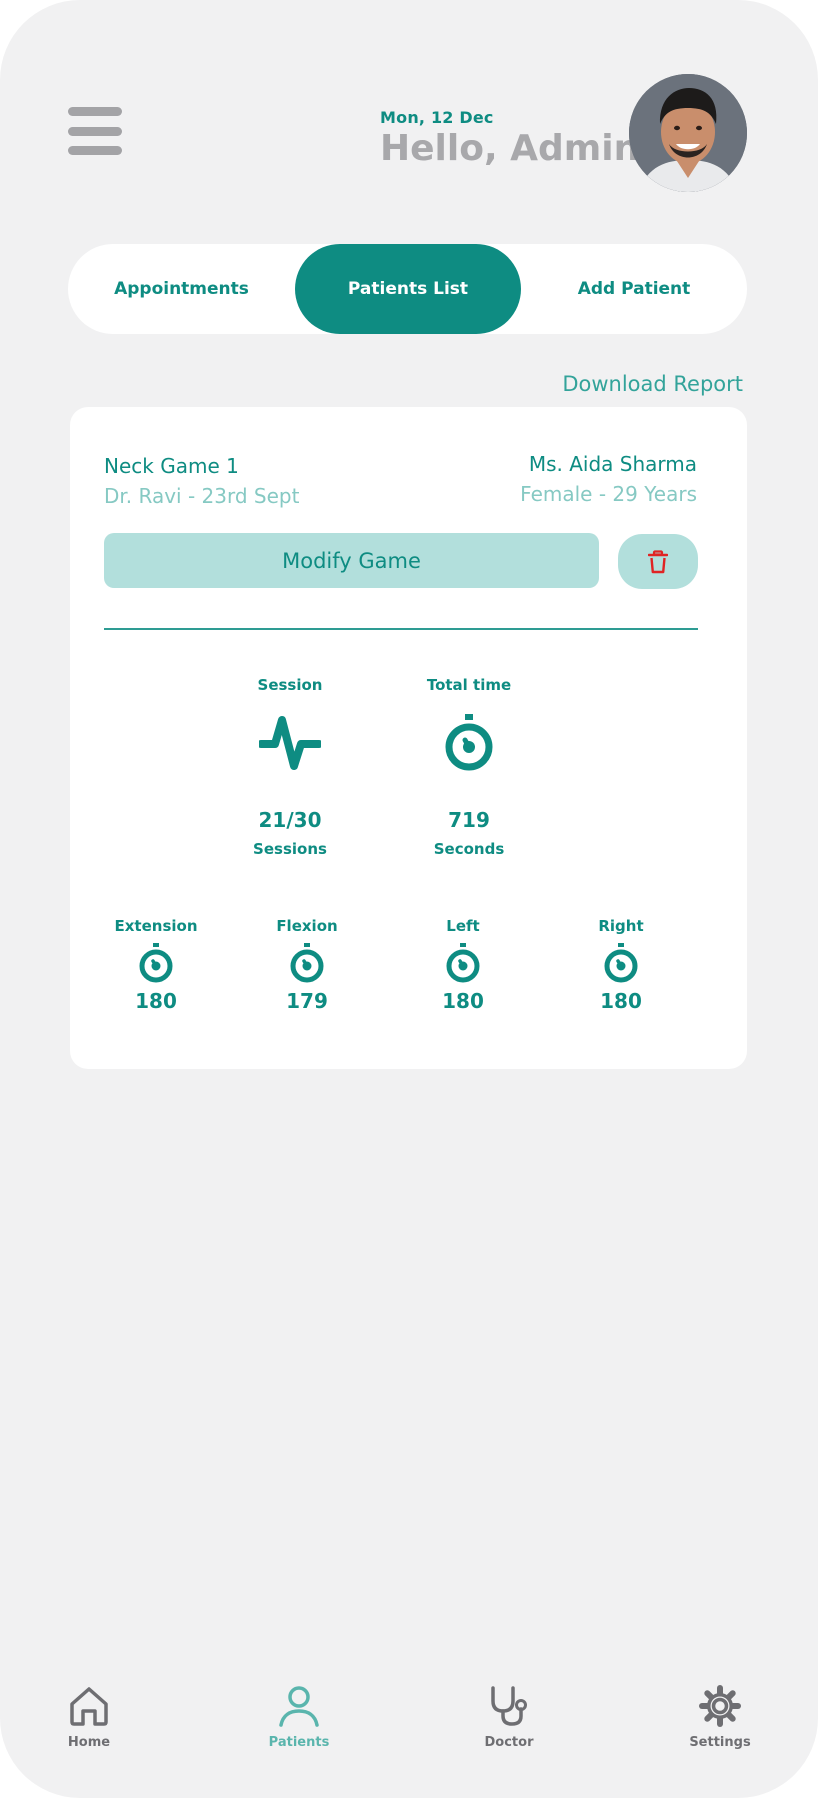 The width and height of the screenshot is (818, 1798). Describe the element at coordinates (509, 1706) in the screenshot. I see `stethoscope-icon` at that location.